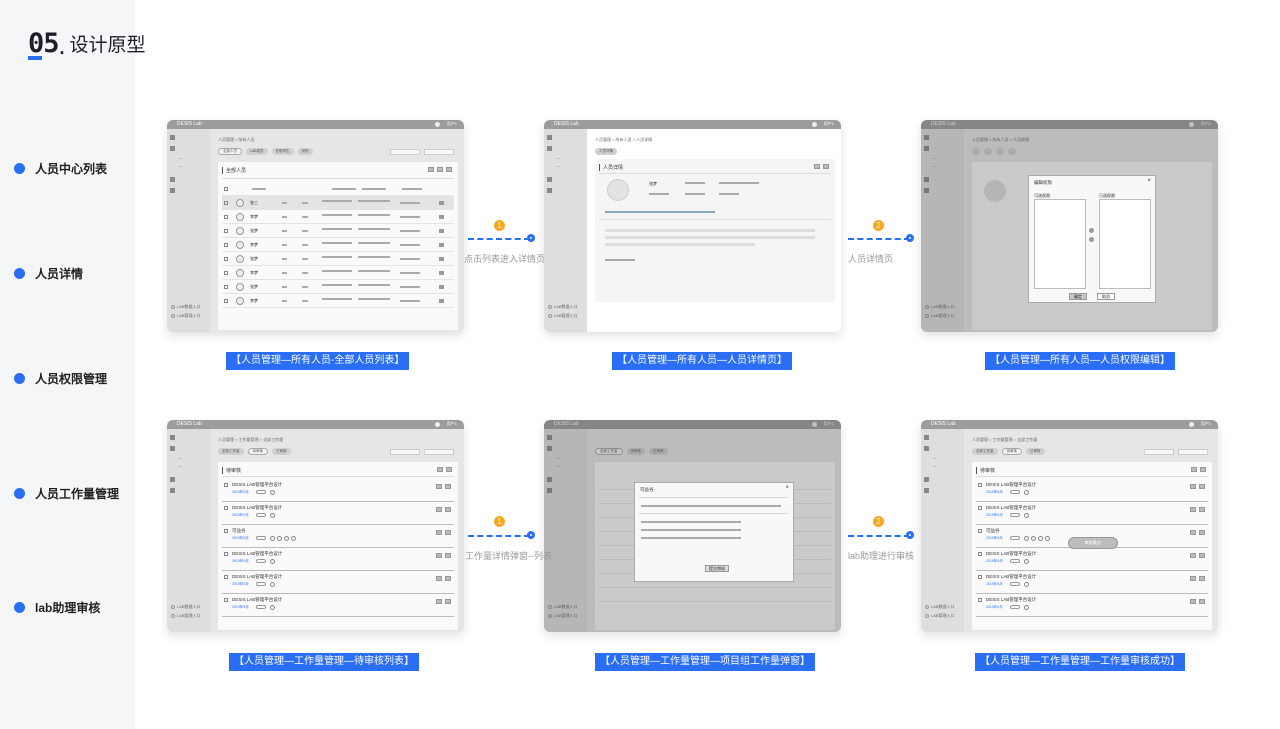 The width and height of the screenshot is (1280, 729). I want to click on breadcrumb: 人员管理 > 所有人员, so click(236, 139).